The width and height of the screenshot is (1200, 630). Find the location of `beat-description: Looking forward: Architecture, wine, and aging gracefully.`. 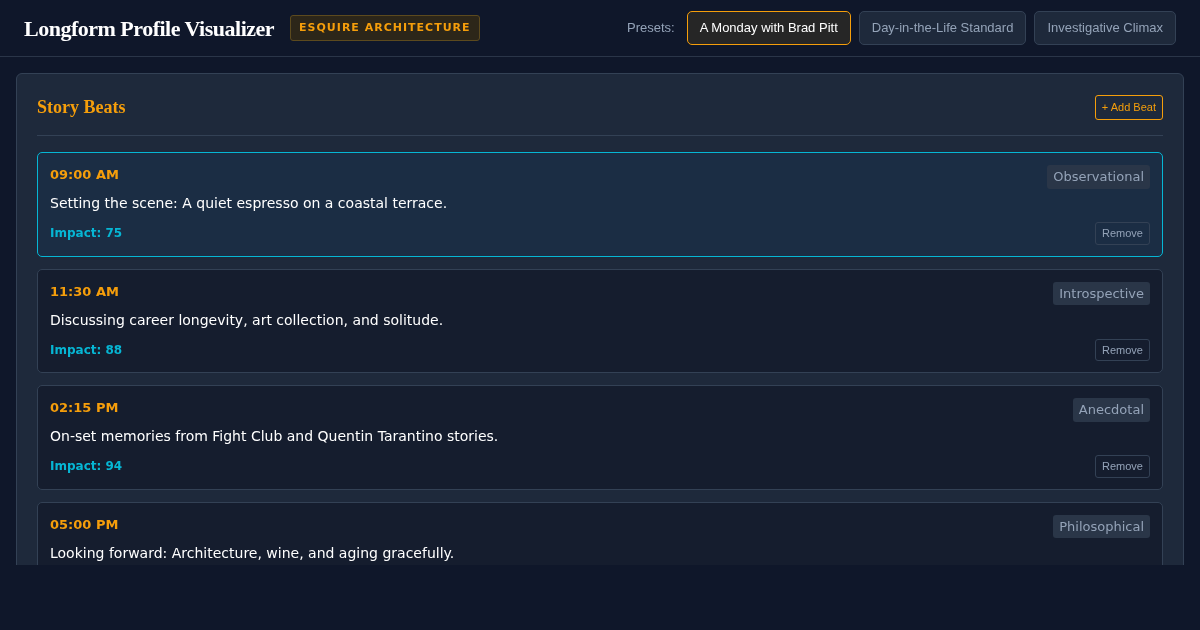

beat-description: Looking forward: Architecture, wine, and aging gracefully. is located at coordinates (253, 553).